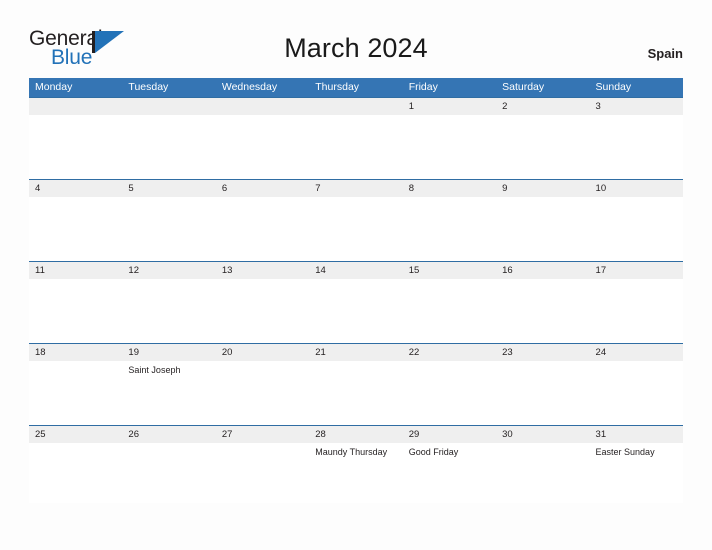  I want to click on date-number: 15, so click(449, 270).